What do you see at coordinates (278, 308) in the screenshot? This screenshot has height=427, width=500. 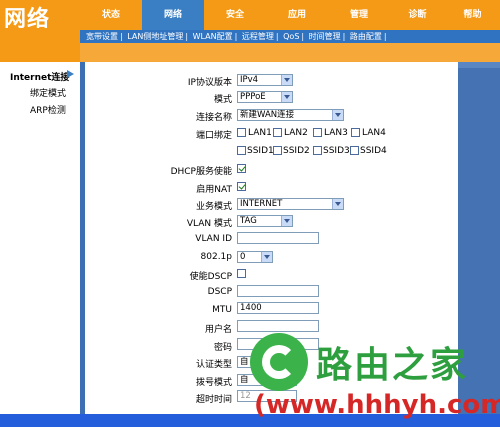 I see `mtu-input: 1400` at bounding box center [278, 308].